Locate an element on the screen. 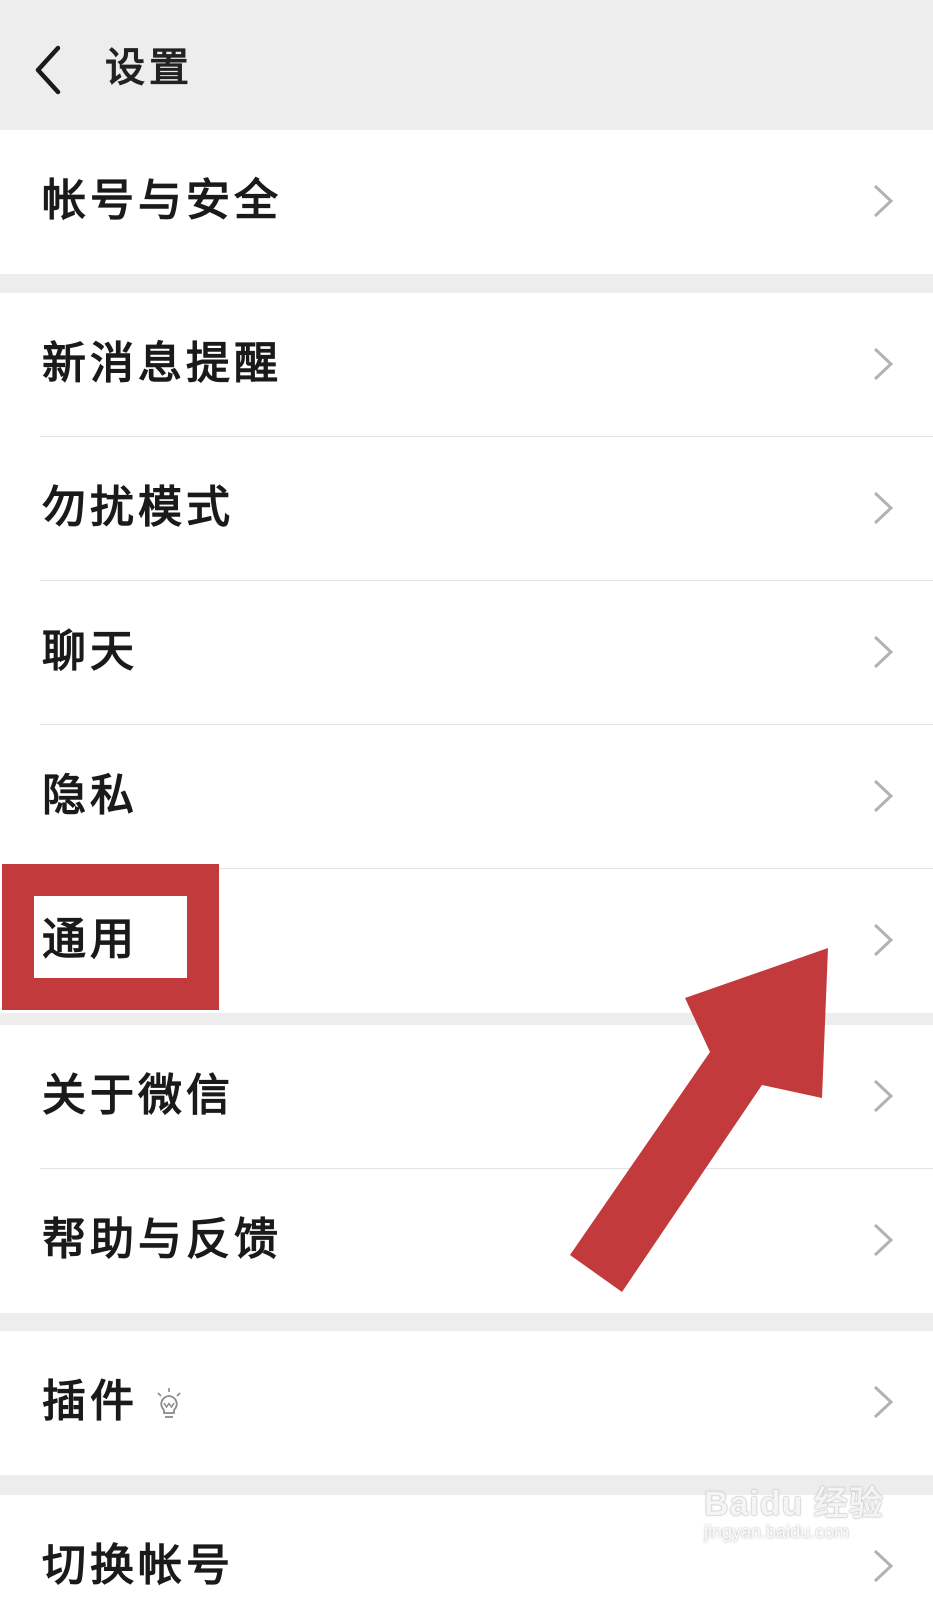 The image size is (933, 1600). settings-item-label: 关于微信 is located at coordinates (138, 1095).